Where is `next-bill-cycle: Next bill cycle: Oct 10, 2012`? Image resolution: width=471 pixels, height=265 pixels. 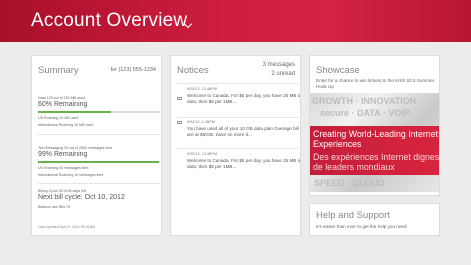
next-bill-cycle: Next bill cycle: Oct 10, 2012 is located at coordinates (81, 197).